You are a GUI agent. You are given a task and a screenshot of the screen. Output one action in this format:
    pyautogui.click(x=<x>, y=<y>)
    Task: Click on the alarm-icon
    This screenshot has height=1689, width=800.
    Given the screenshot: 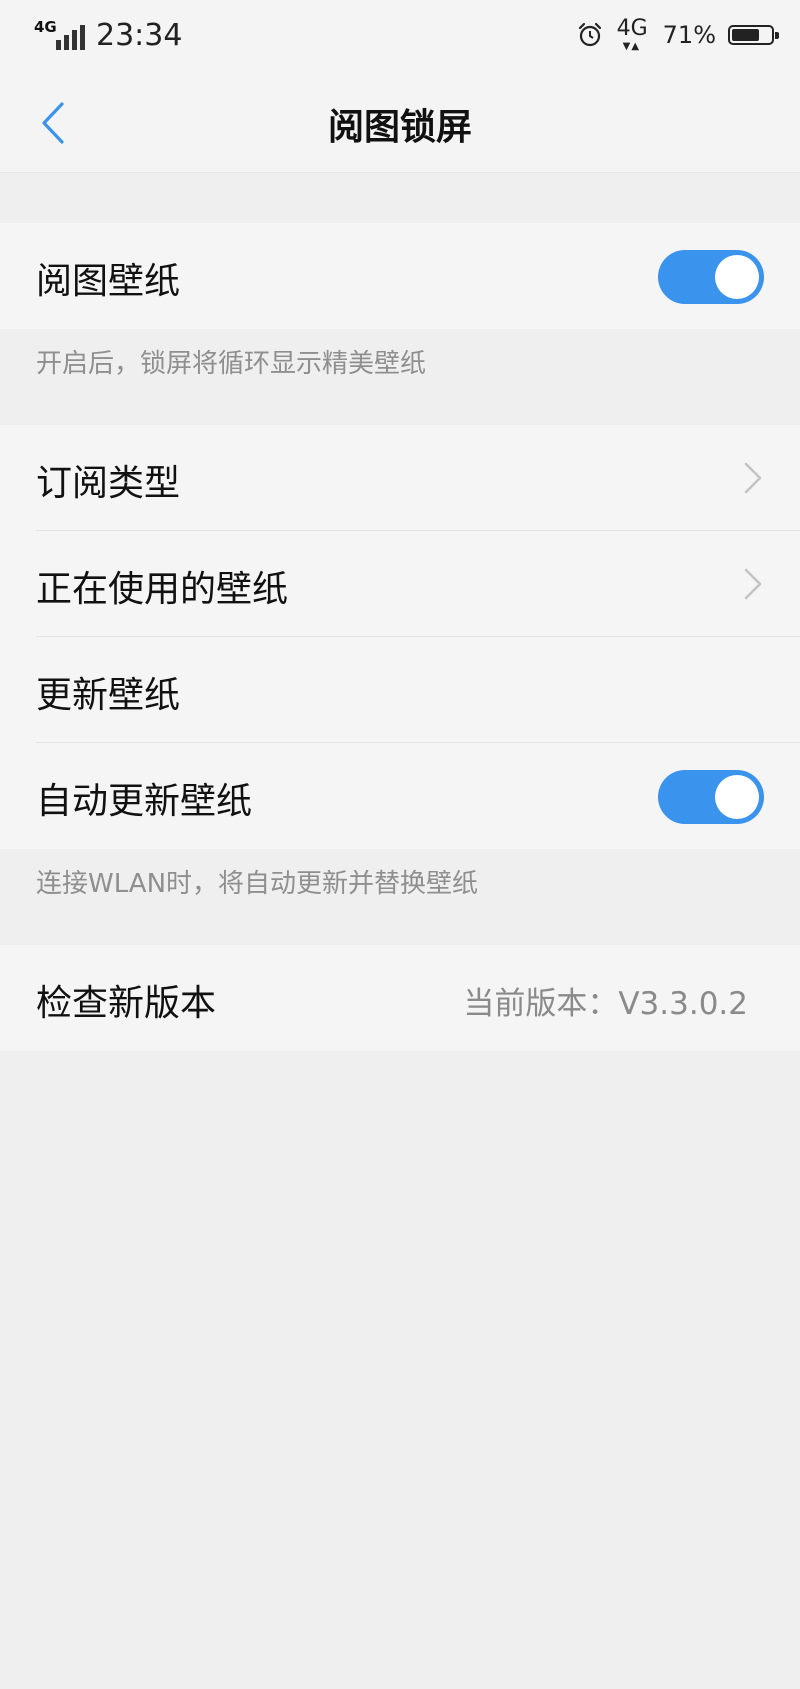 What is the action you would take?
    pyautogui.click(x=589, y=34)
    